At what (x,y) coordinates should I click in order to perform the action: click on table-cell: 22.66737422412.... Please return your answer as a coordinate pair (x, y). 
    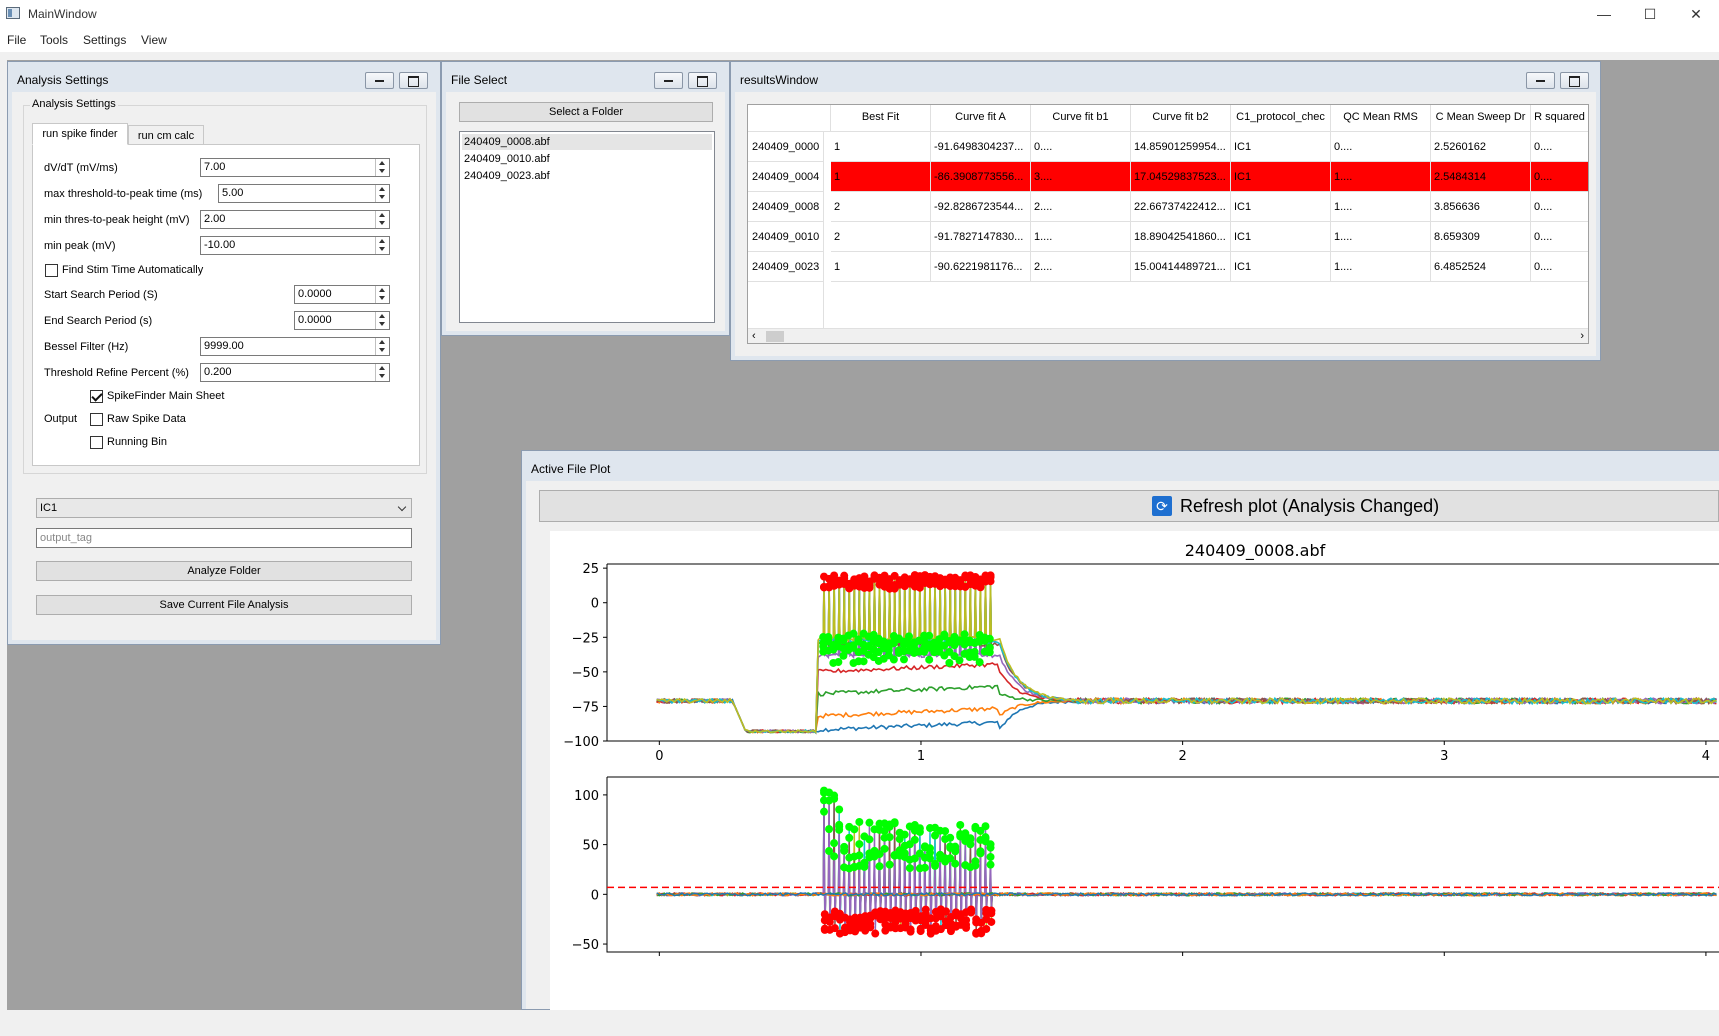
    Looking at the image, I should click on (1181, 207).